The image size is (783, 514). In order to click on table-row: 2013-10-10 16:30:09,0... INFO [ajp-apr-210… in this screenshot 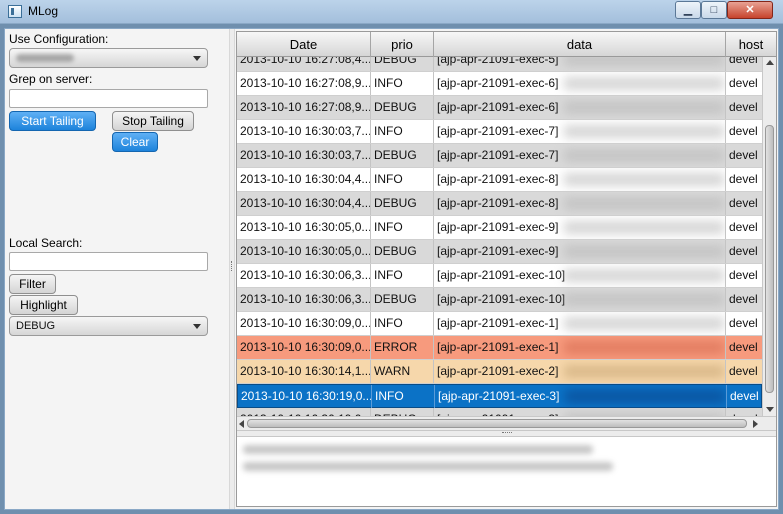, I will do `click(499, 324)`.